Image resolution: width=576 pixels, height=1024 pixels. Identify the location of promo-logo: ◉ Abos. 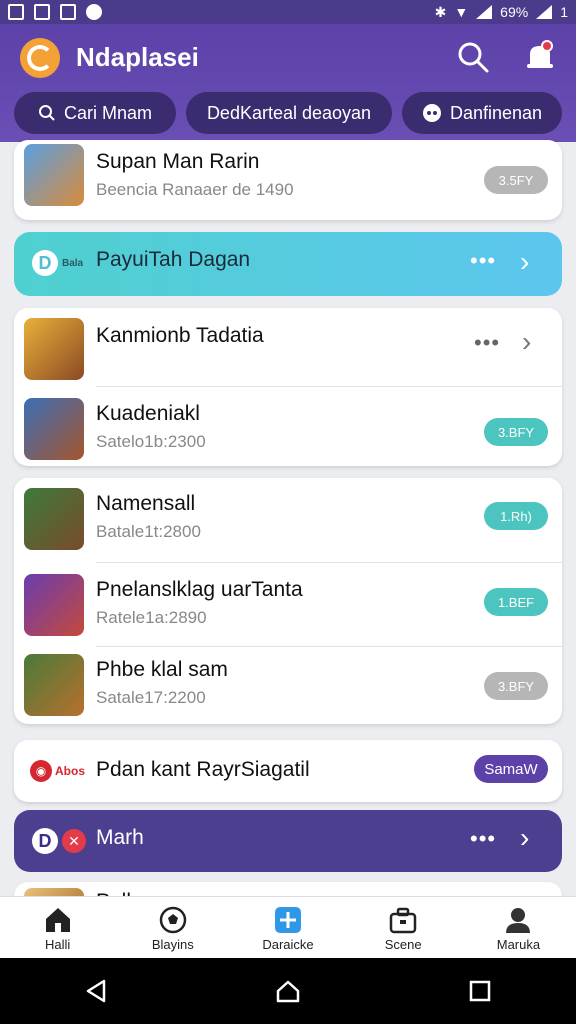
(57, 771).